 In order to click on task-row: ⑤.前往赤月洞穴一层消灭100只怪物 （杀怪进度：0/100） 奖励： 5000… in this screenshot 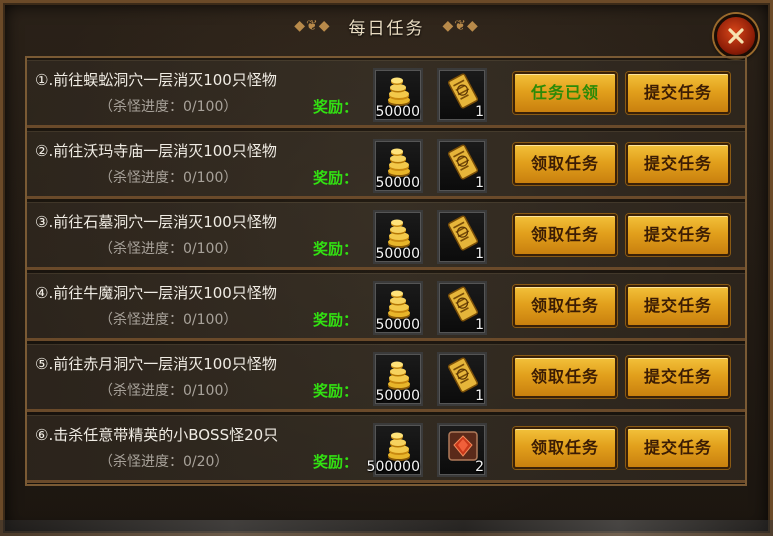, I will do `click(386, 378)`.